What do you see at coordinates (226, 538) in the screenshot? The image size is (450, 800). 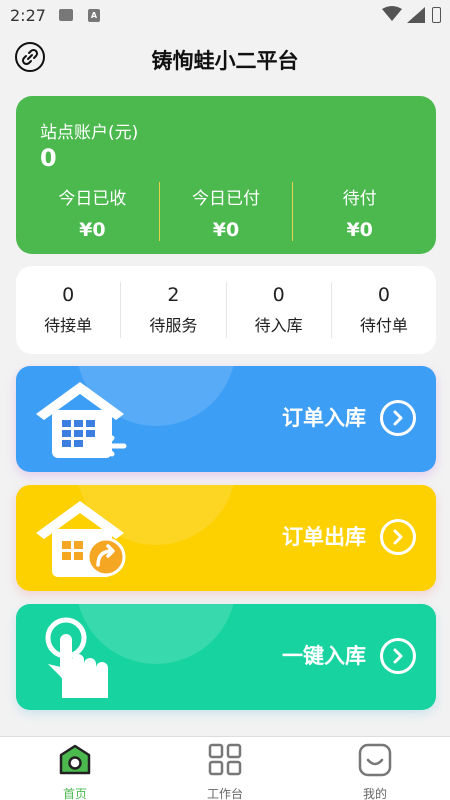 I see `order-outbound-button: 订单出库` at bounding box center [226, 538].